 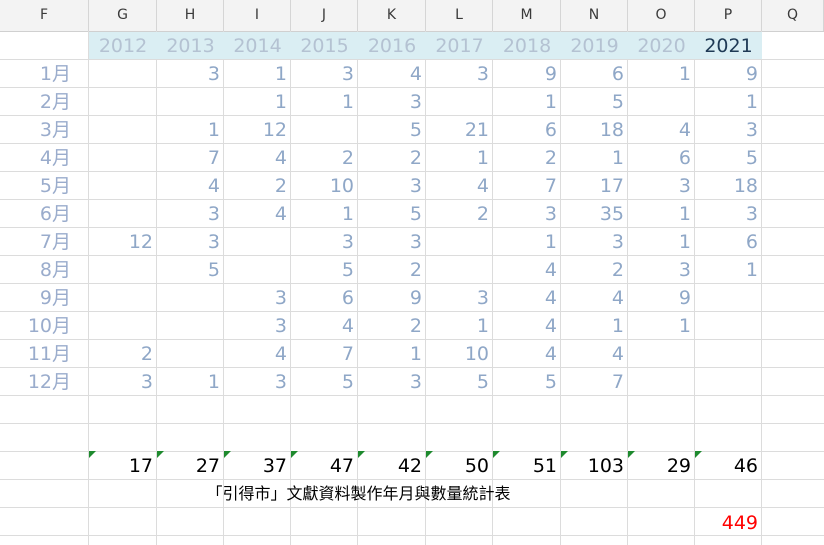 What do you see at coordinates (123, 15) in the screenshot?
I see `column-header-g: G` at bounding box center [123, 15].